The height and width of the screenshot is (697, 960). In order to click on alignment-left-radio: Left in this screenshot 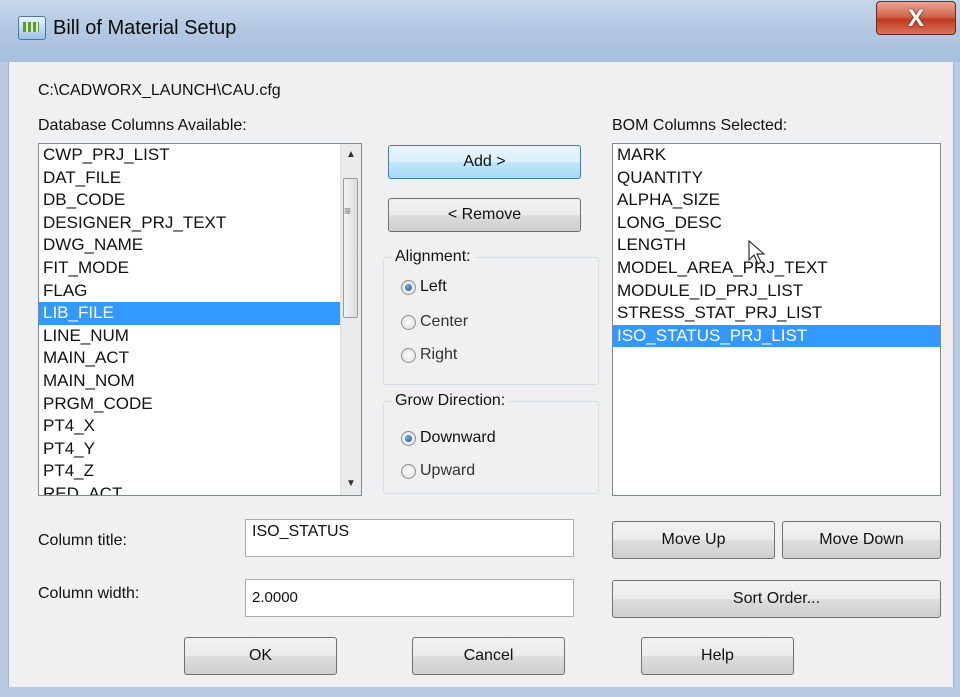, I will do `click(424, 287)`.